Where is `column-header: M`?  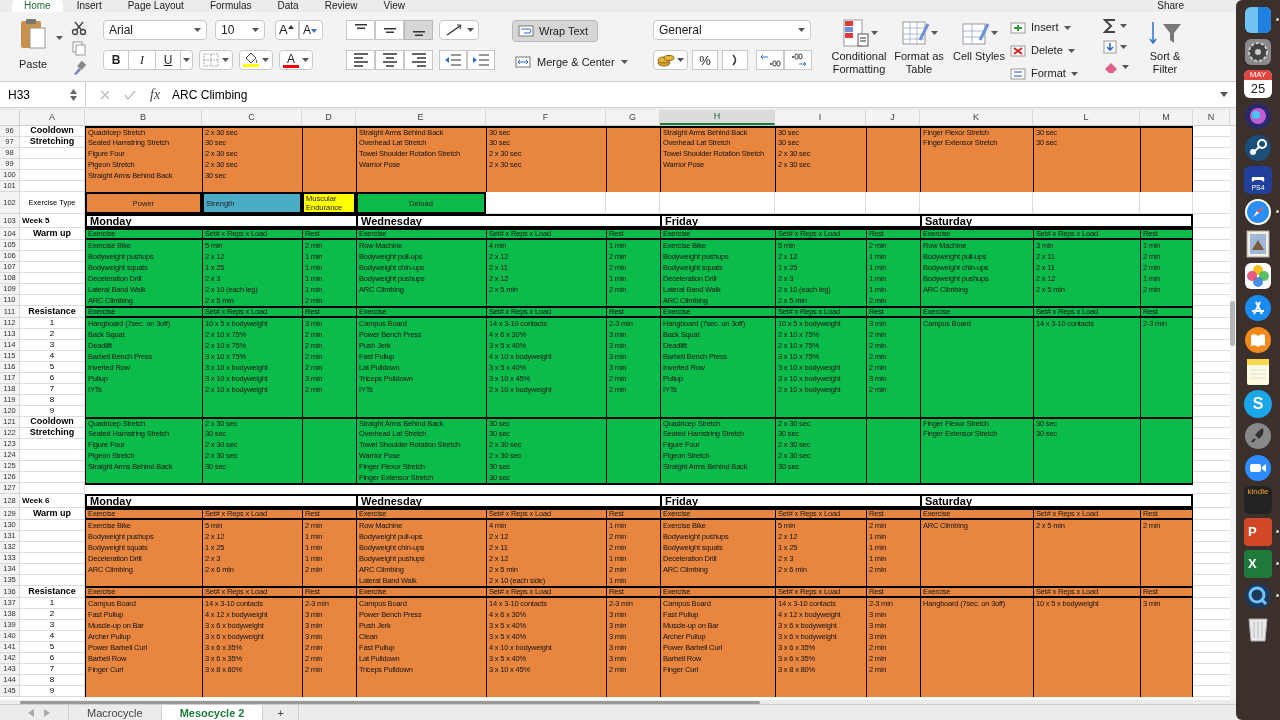
column-header: M is located at coordinates (1166, 117).